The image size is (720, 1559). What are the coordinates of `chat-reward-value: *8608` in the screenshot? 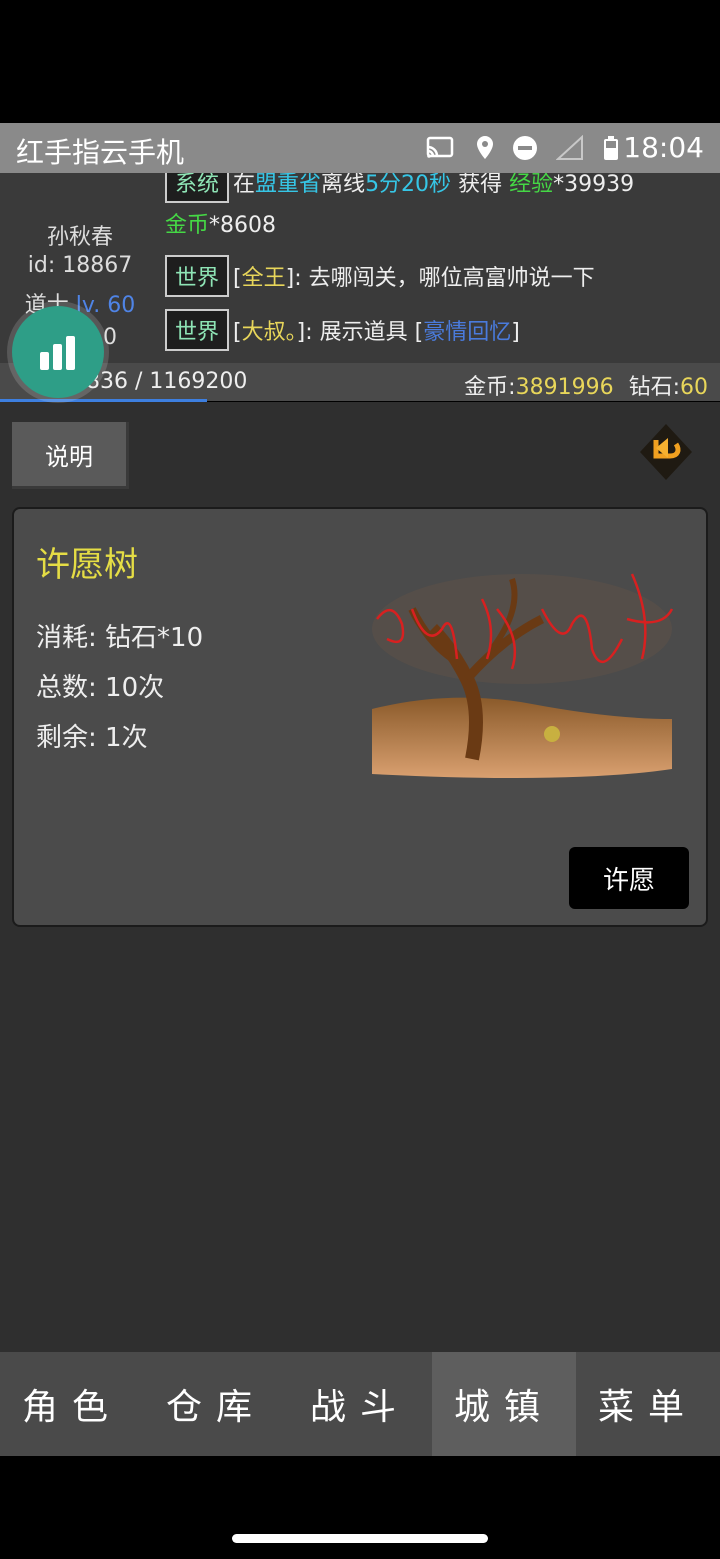 It's located at (243, 225).